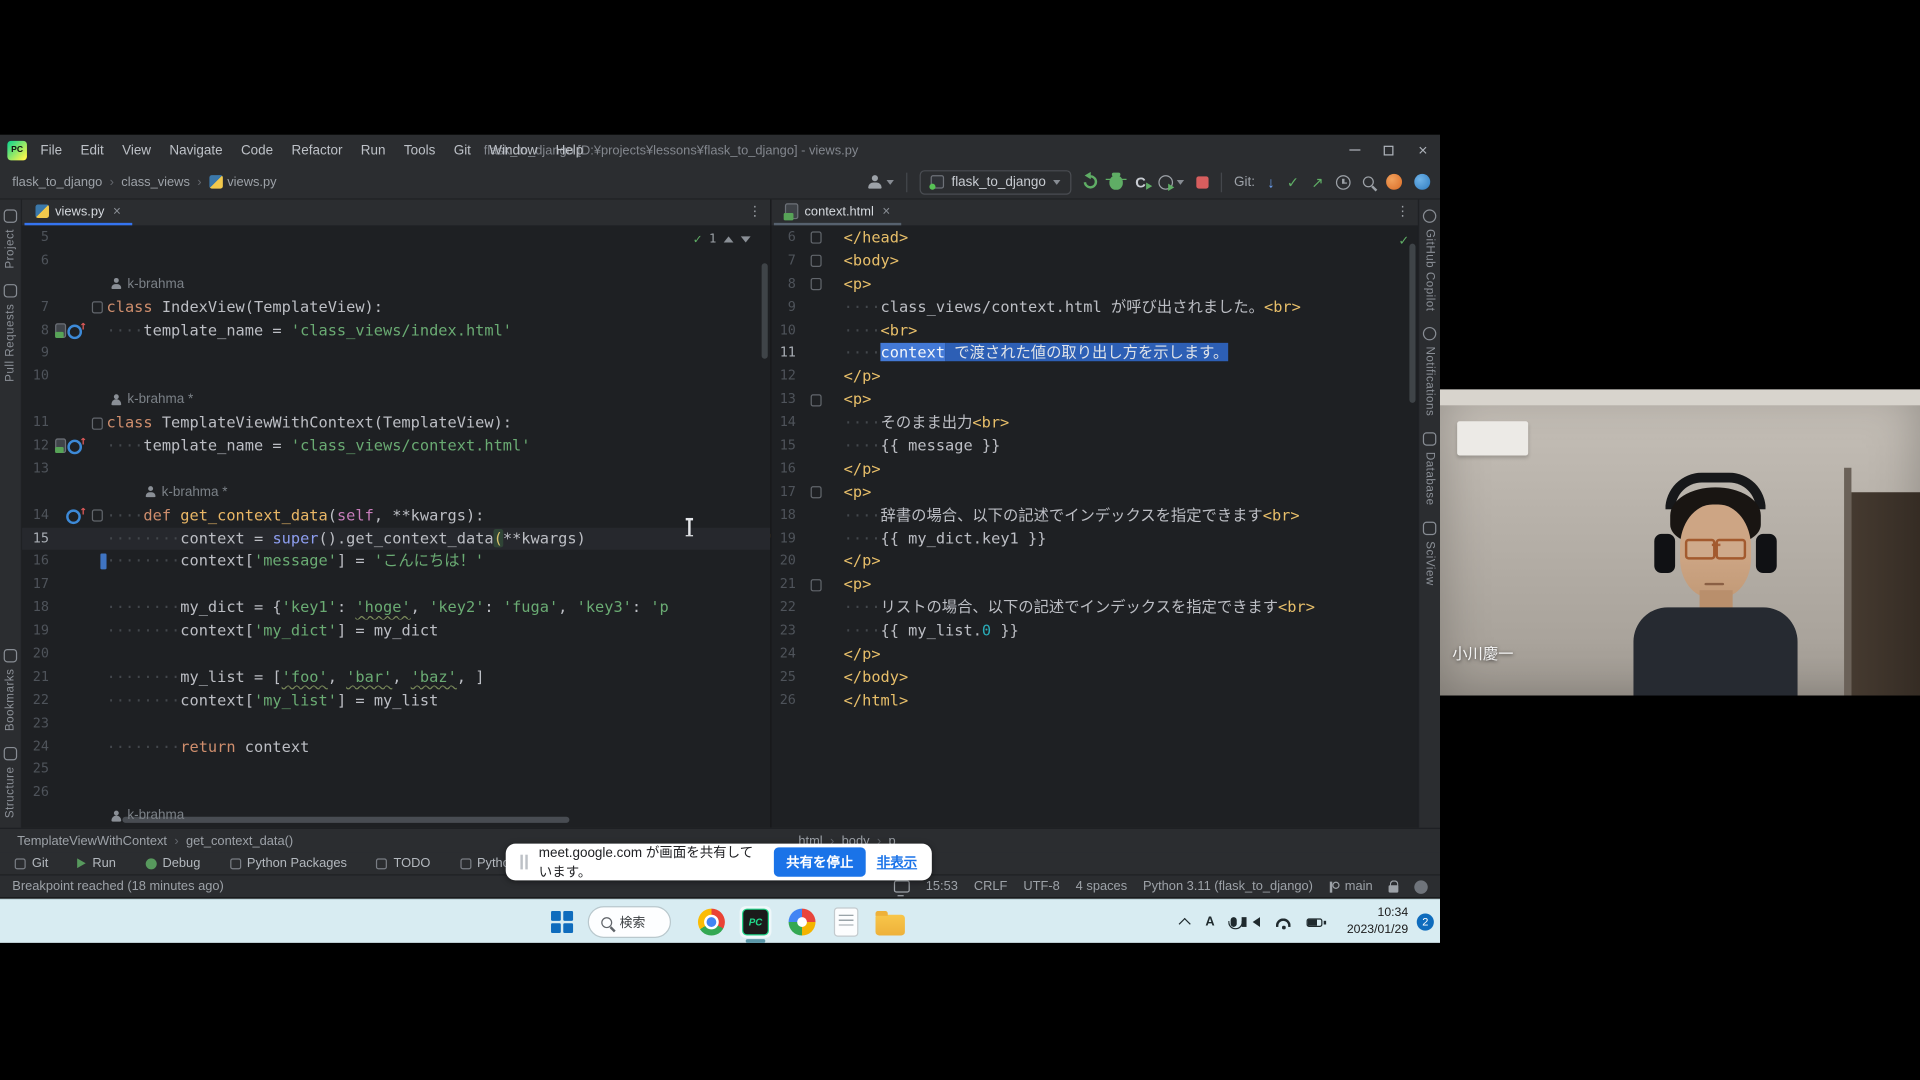 Image resolution: width=1920 pixels, height=1080 pixels. I want to click on code-line: 12 </p>, so click(1094, 376).